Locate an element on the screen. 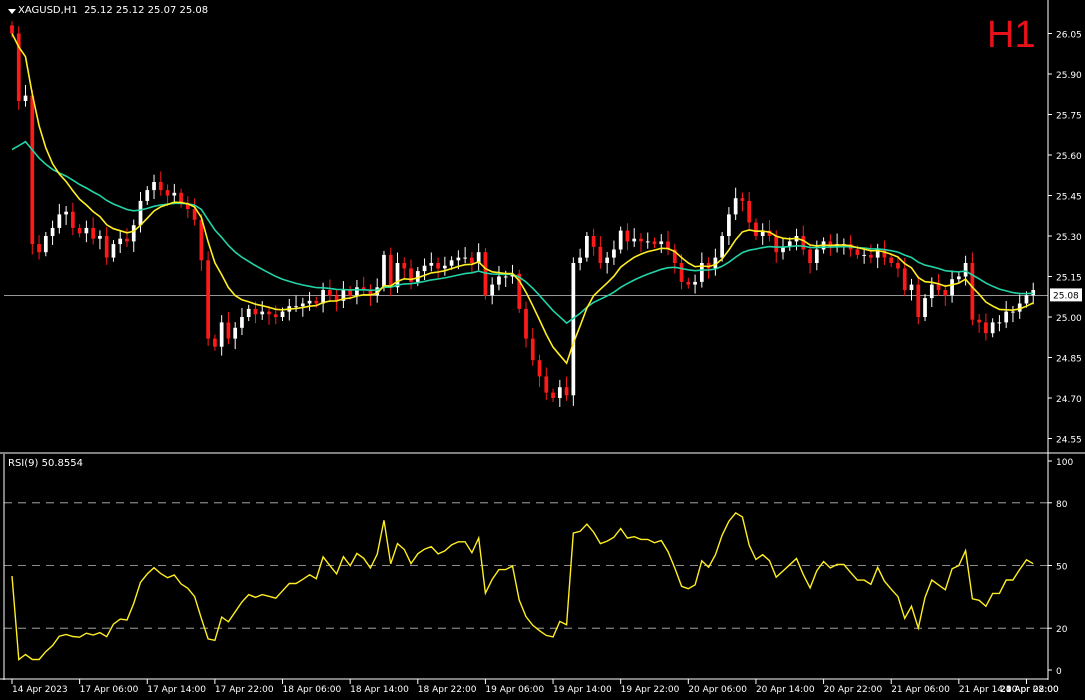 The height and width of the screenshot is (700, 1085). time-tick-label: 17 Apr 14:00 is located at coordinates (176, 690).